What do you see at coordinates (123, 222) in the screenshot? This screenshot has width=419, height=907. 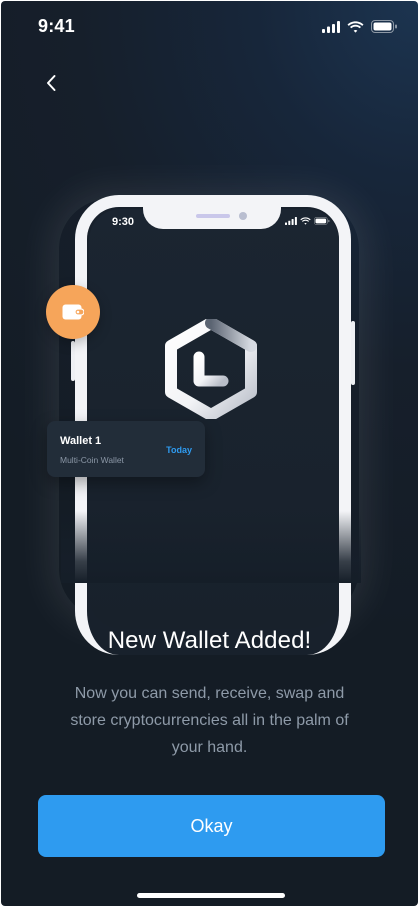 I see `phone-status-time: 9:30` at bounding box center [123, 222].